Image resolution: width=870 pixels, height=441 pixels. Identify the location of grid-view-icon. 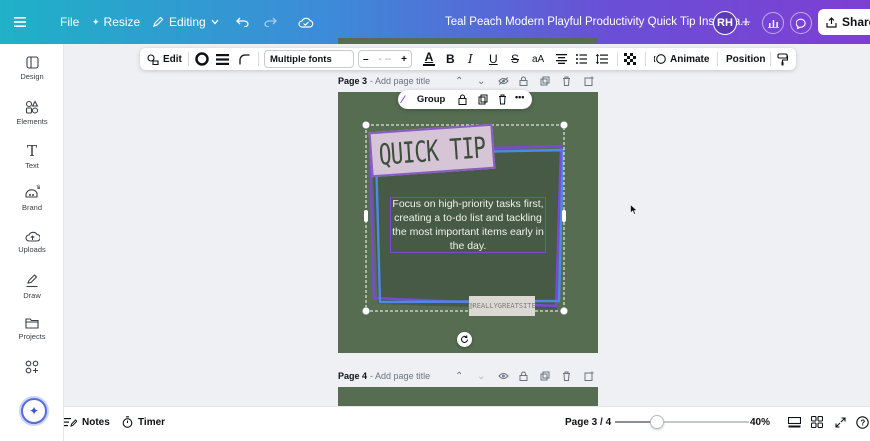
(817, 422).